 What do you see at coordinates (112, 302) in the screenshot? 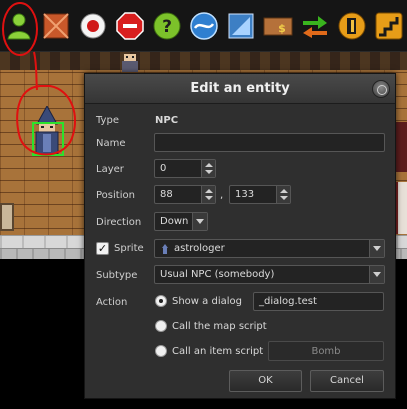
I see `action-label: Action` at bounding box center [112, 302].